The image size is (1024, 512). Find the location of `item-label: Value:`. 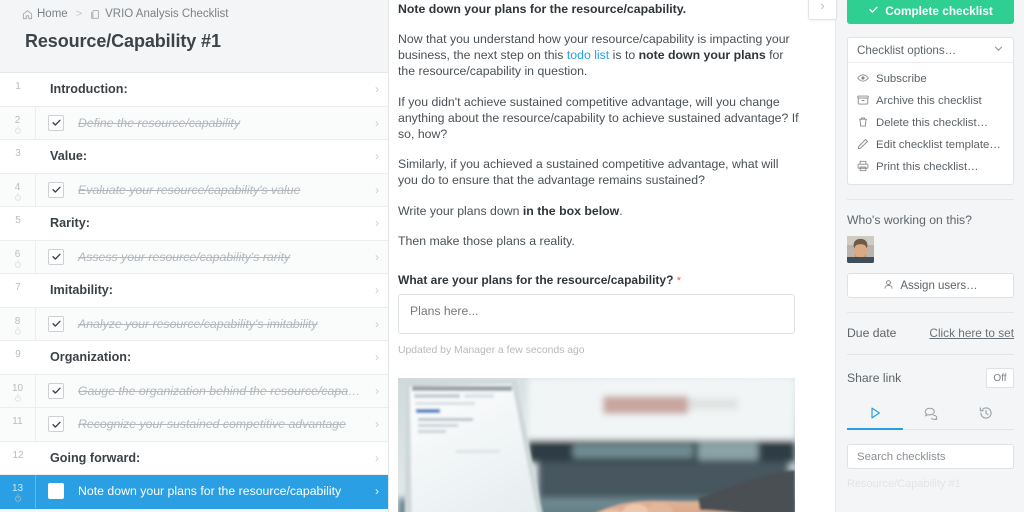

item-label: Value: is located at coordinates (69, 156).